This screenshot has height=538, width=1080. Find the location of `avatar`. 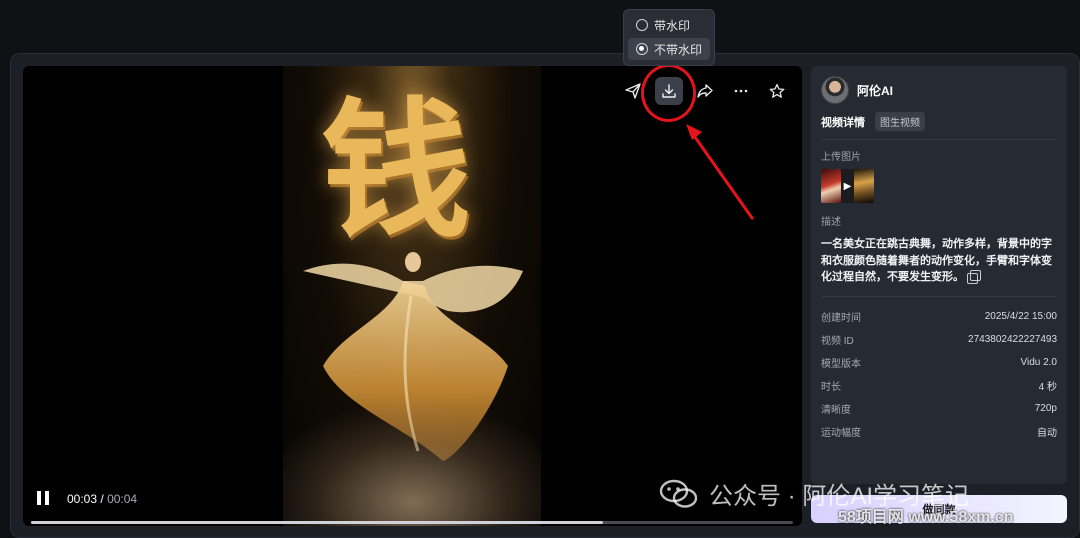

avatar is located at coordinates (835, 90).